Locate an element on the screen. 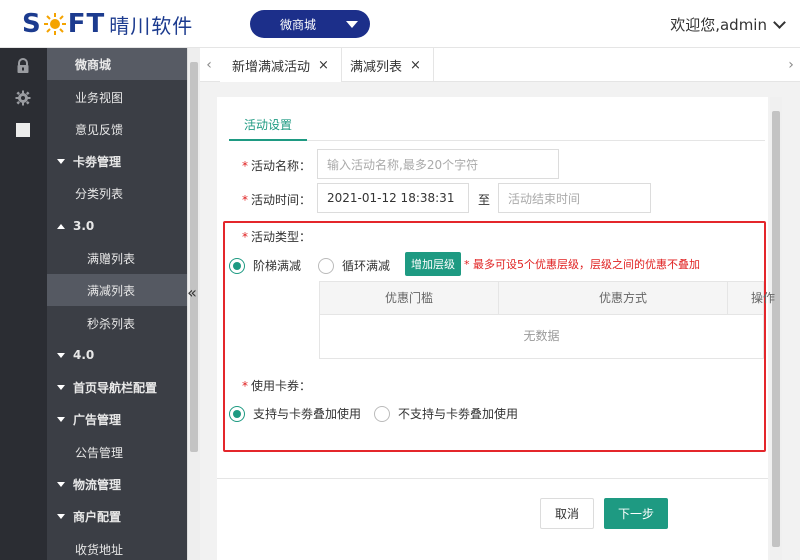 The width and height of the screenshot is (800, 560). user-menu: 欢迎您,admin is located at coordinates (728, 24).